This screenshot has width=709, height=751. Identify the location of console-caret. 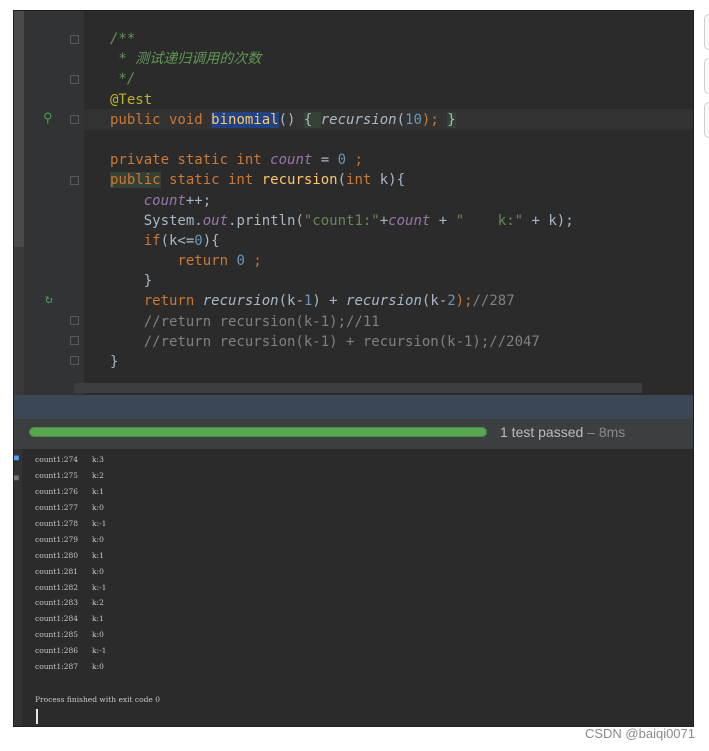
(37, 716).